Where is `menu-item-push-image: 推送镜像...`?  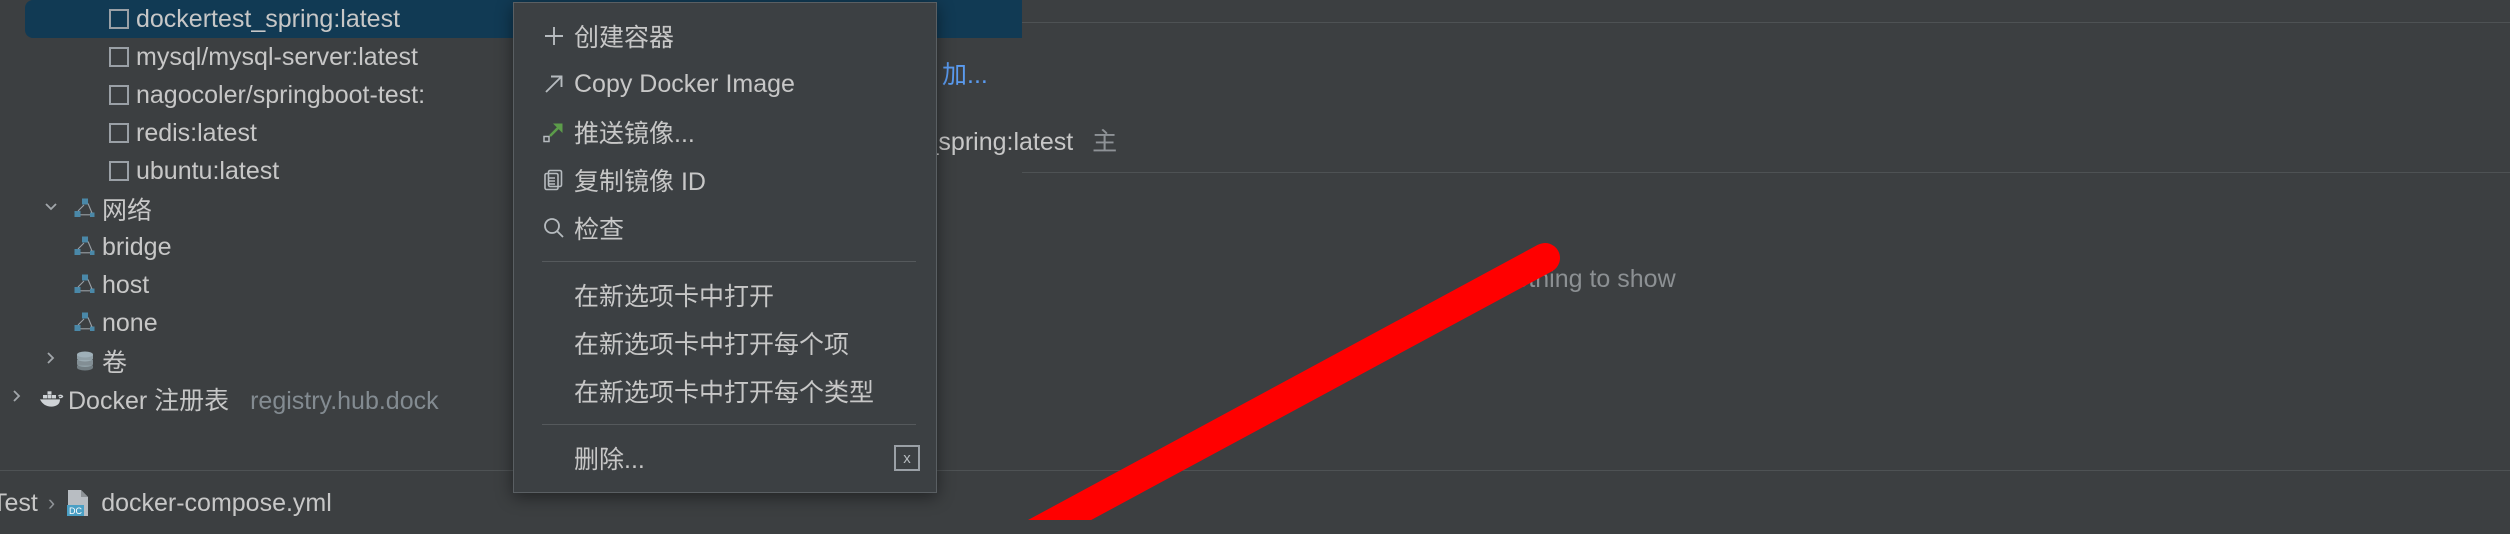
menu-item-push-image: 推送镜像... is located at coordinates (725, 132).